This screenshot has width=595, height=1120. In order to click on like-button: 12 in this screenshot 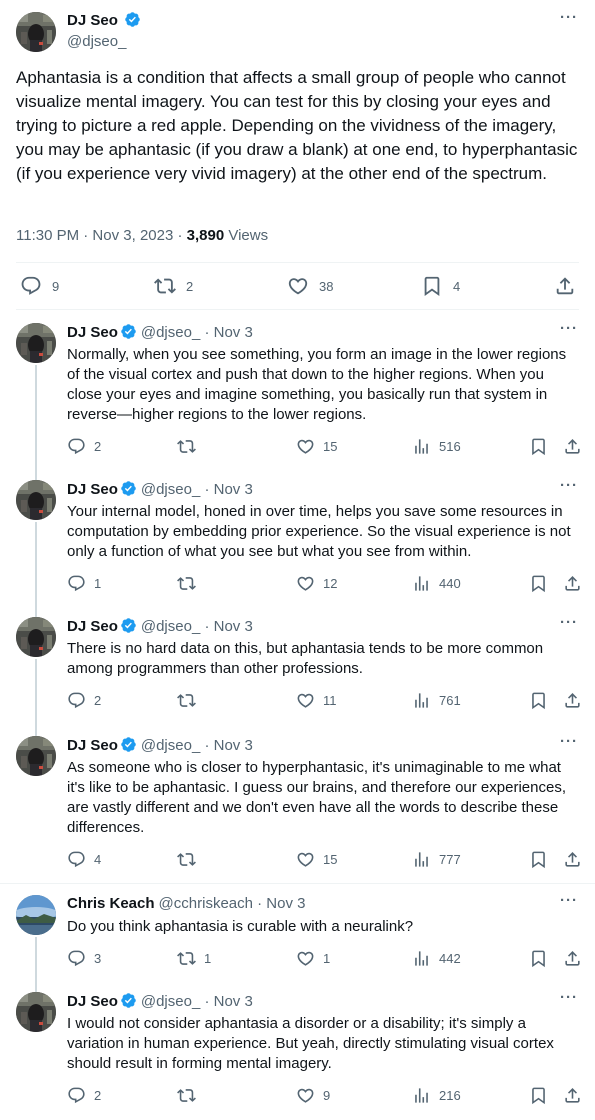, I will do `click(316, 583)`.